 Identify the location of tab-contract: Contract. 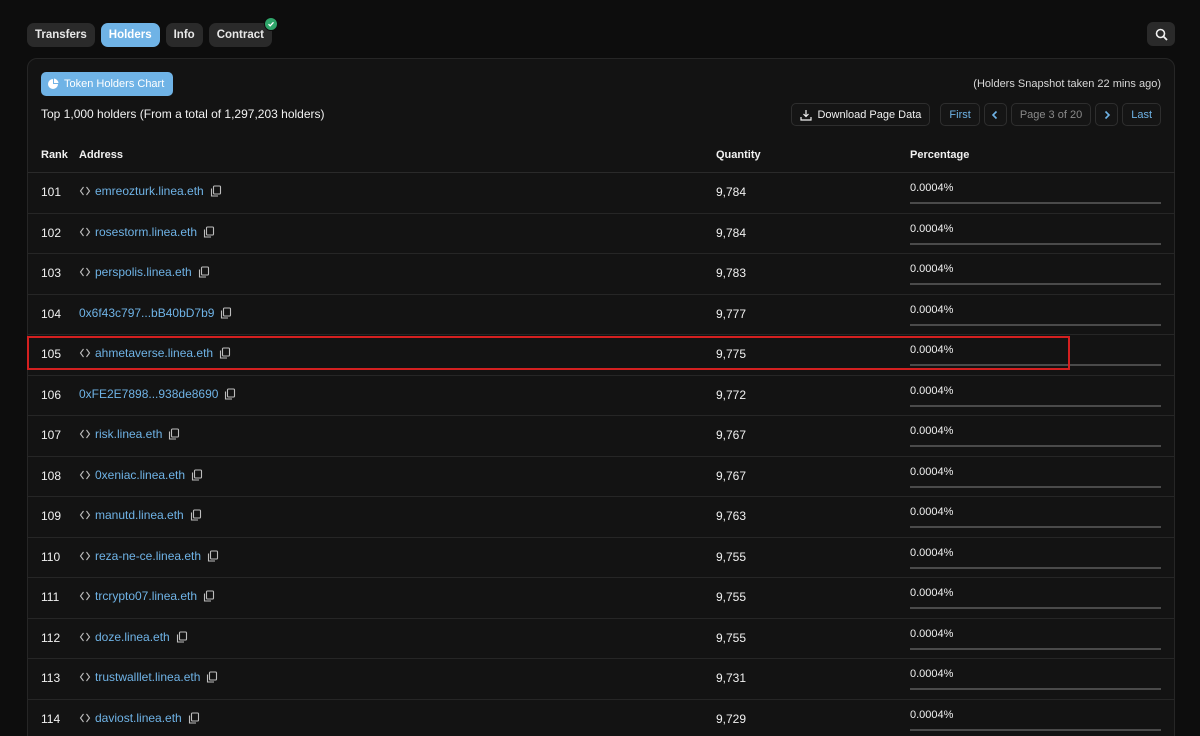
(243, 32).